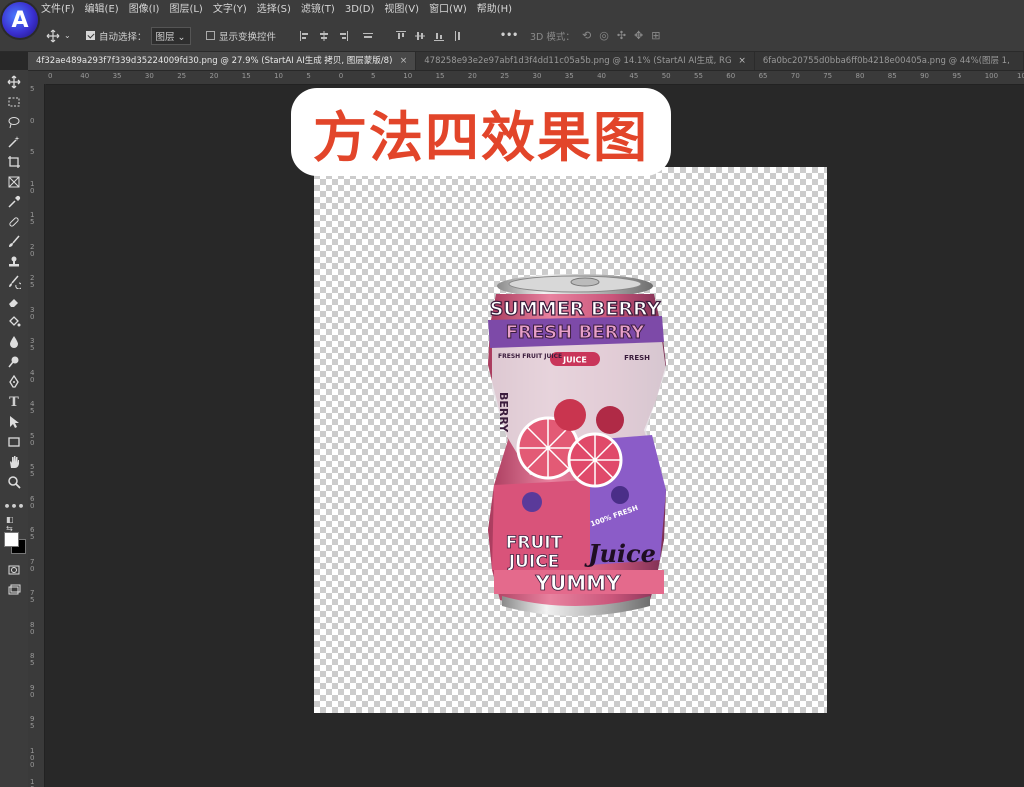 This screenshot has height=787, width=1024. Describe the element at coordinates (401, 35) in the screenshot. I see `align-top-icon` at that location.